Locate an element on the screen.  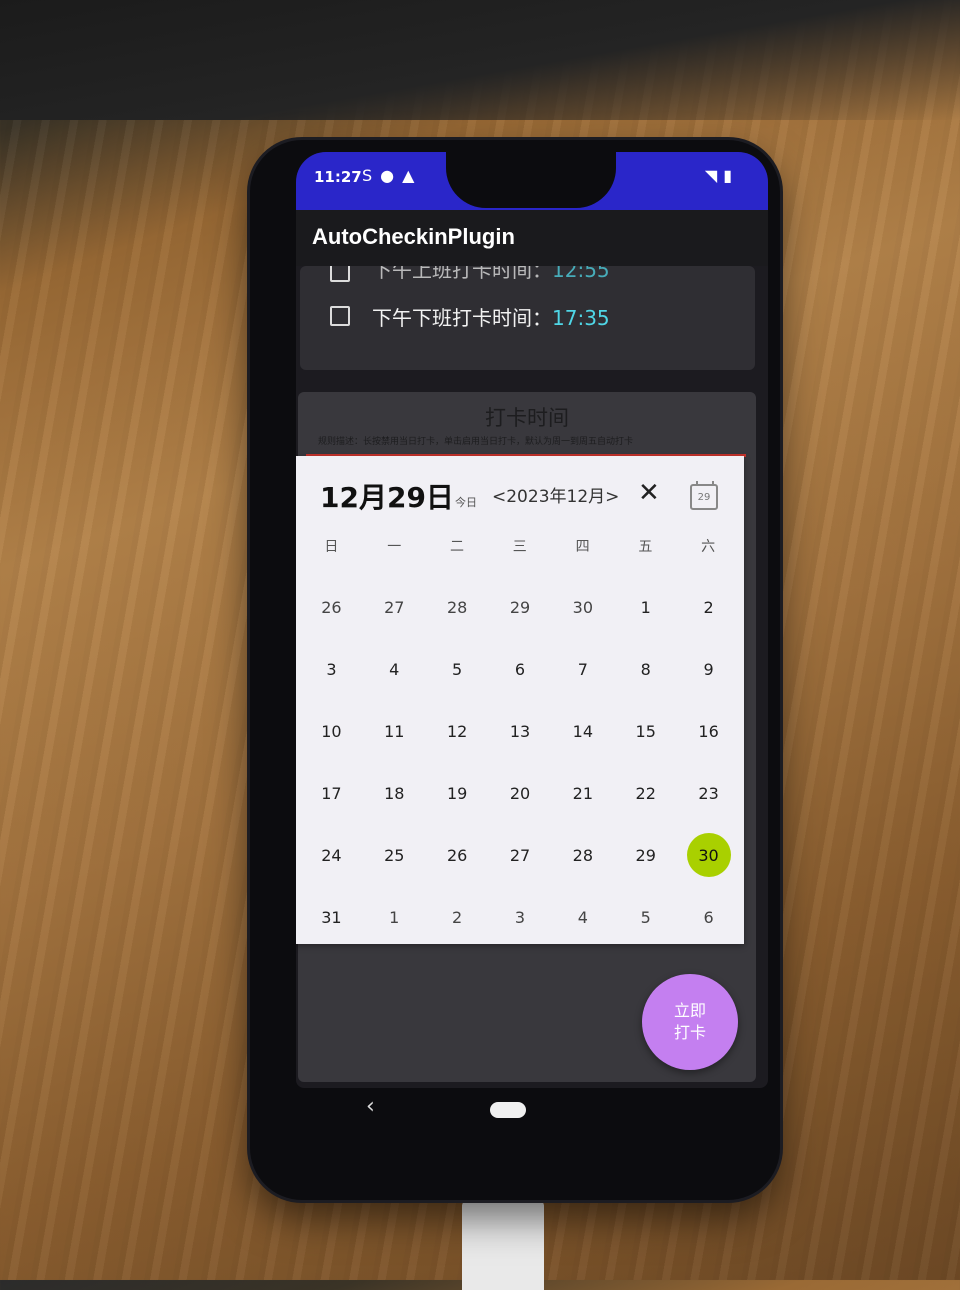
camera-notch is located at coordinates (531, 180).